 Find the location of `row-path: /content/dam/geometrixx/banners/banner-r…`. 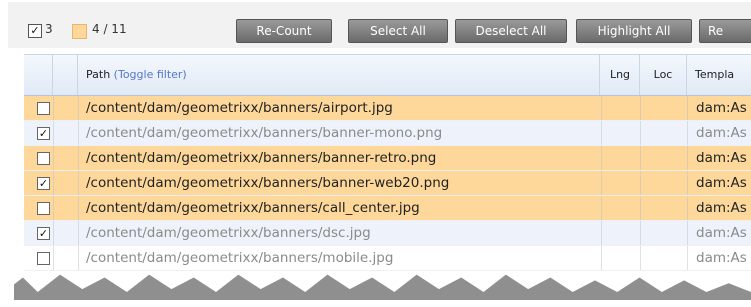

row-path: /content/dam/geometrixx/banners/banner-r… is located at coordinates (261, 158).